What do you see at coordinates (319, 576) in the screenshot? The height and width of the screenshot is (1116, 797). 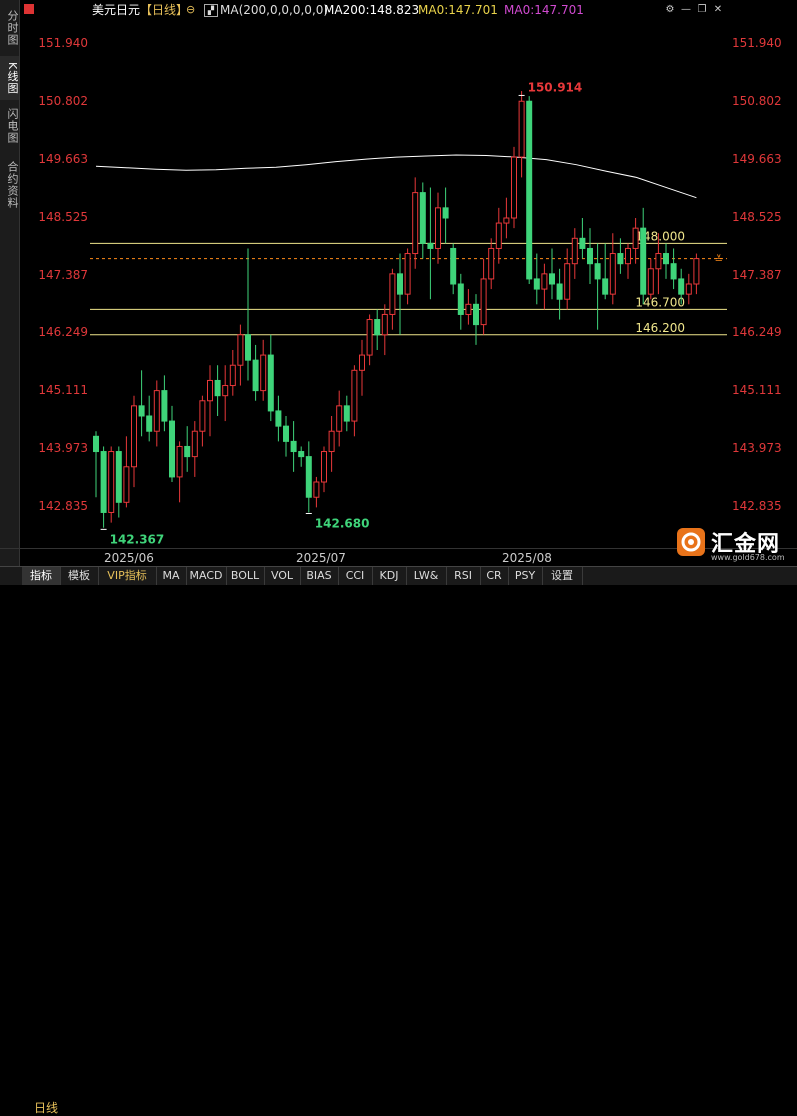 I see `tab-bias: BIAS` at bounding box center [319, 576].